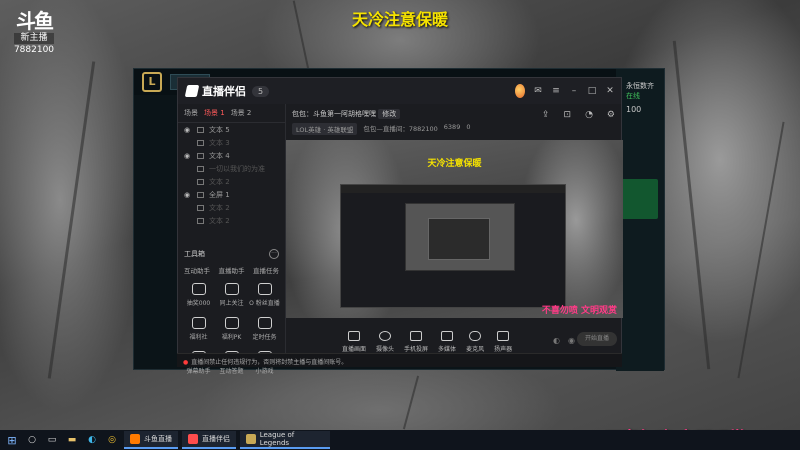  Describe the element at coordinates (639, 199) in the screenshot. I see `friends-group` at that location.